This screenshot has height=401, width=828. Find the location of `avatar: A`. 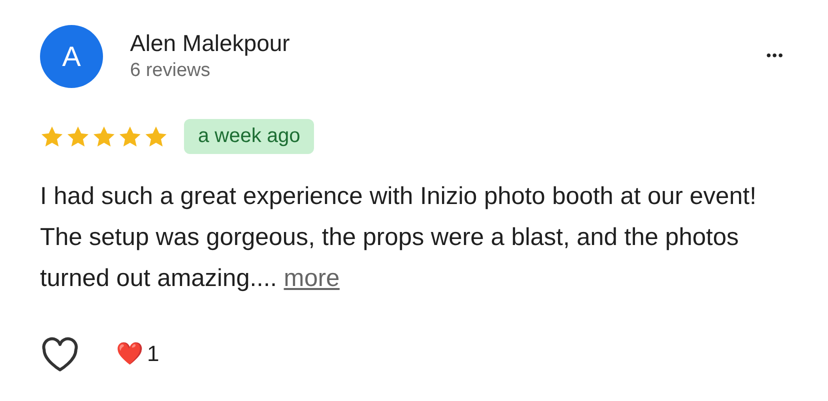

avatar: A is located at coordinates (71, 56).